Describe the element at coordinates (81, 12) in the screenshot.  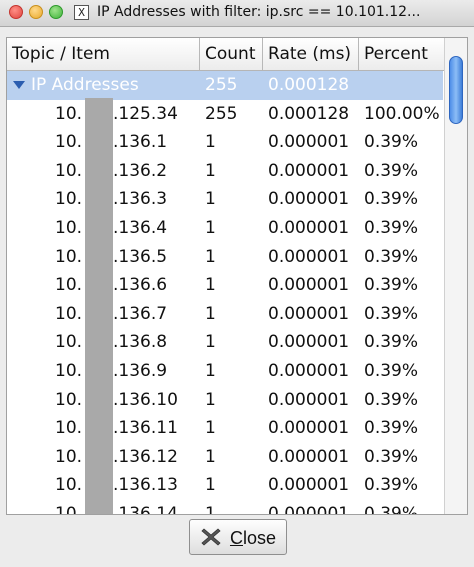
I see `x11-app-icon: X` at that location.